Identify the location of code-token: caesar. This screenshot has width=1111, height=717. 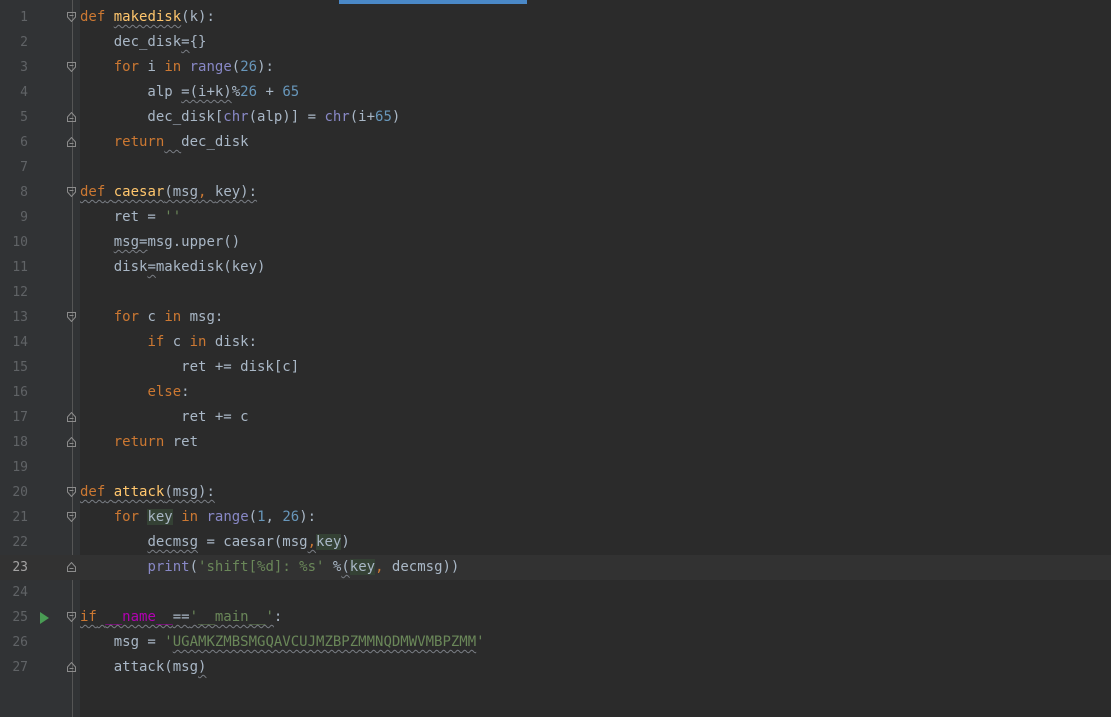
(139, 192).